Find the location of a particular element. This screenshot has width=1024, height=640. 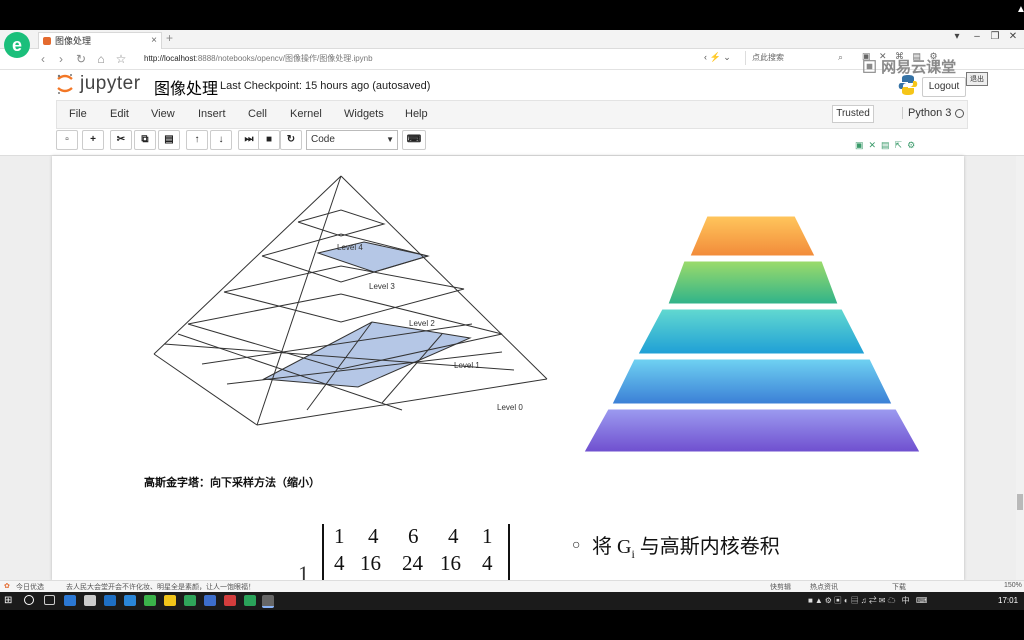

trusted-badge: Trusted is located at coordinates (853, 114).